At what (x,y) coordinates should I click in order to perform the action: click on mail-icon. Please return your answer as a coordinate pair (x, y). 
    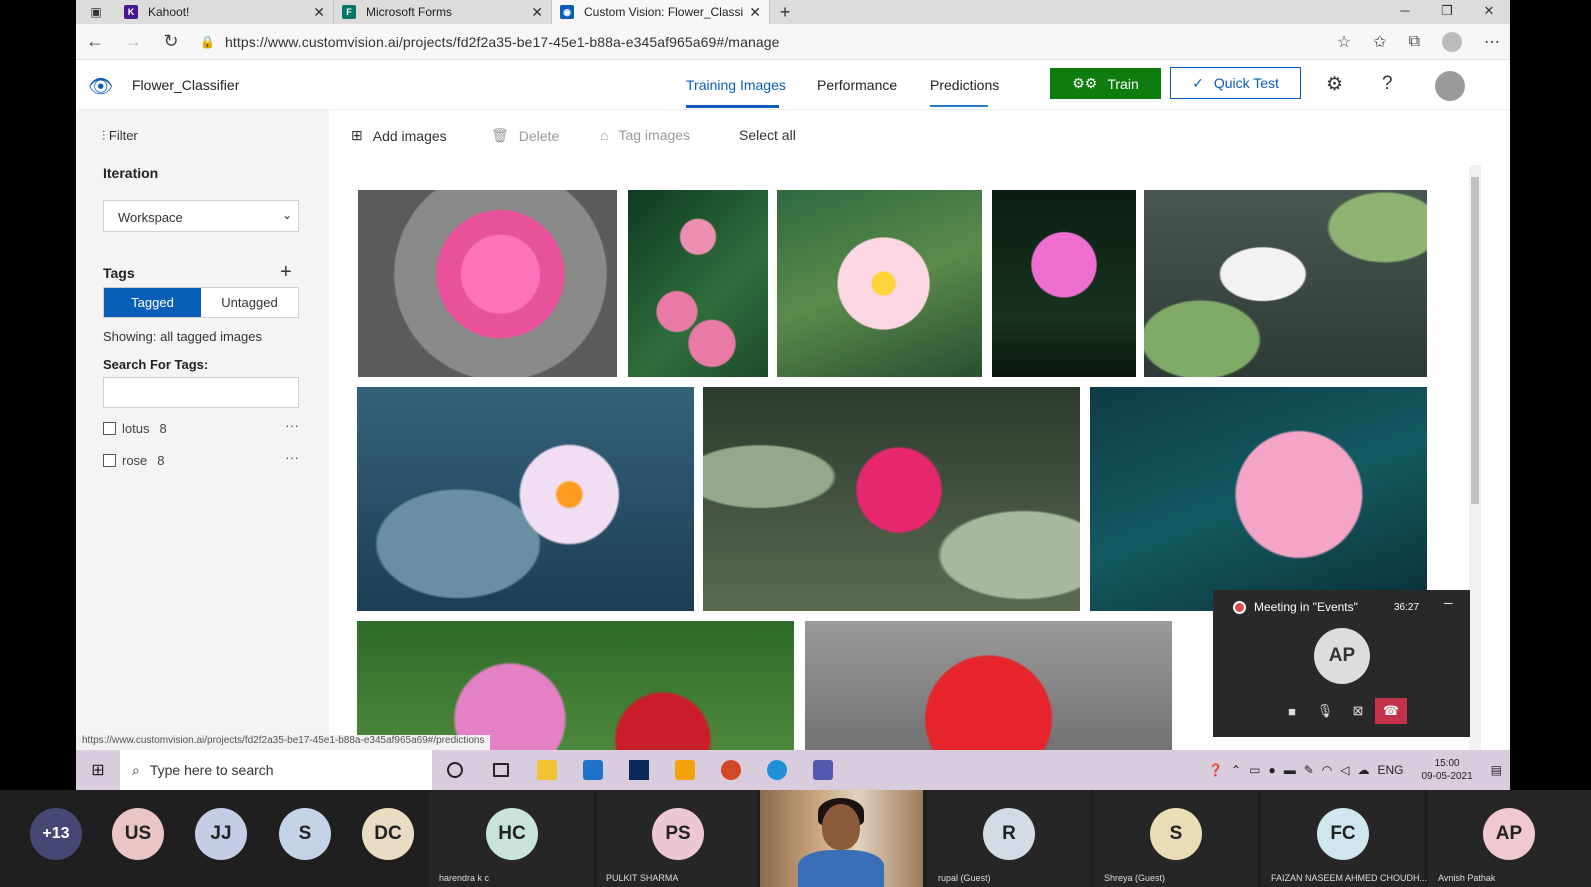
    Looking at the image, I should click on (593, 770).